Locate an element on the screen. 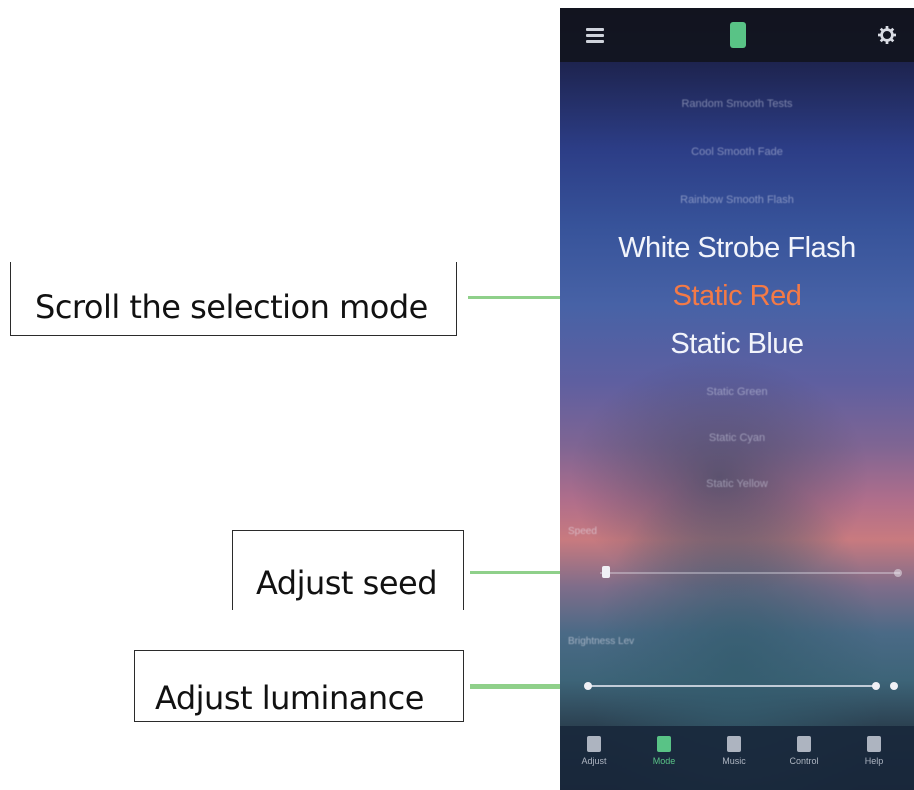 This screenshot has height=790, width=914. mode-option: Static Yellow is located at coordinates (737, 484).